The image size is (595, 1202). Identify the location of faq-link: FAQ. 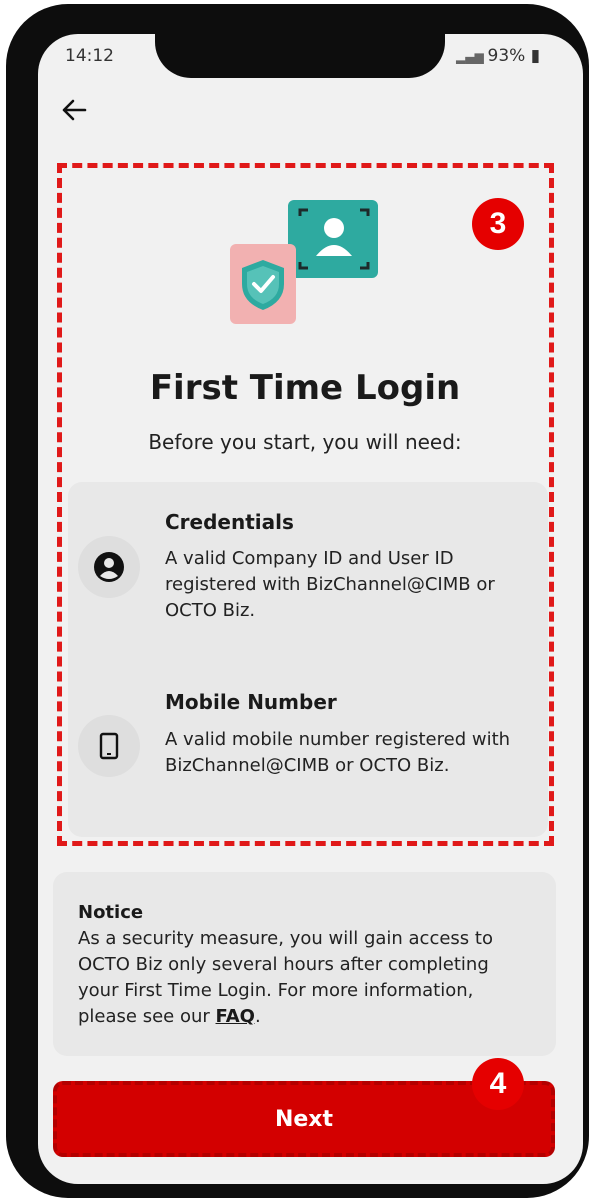
(235, 1016).